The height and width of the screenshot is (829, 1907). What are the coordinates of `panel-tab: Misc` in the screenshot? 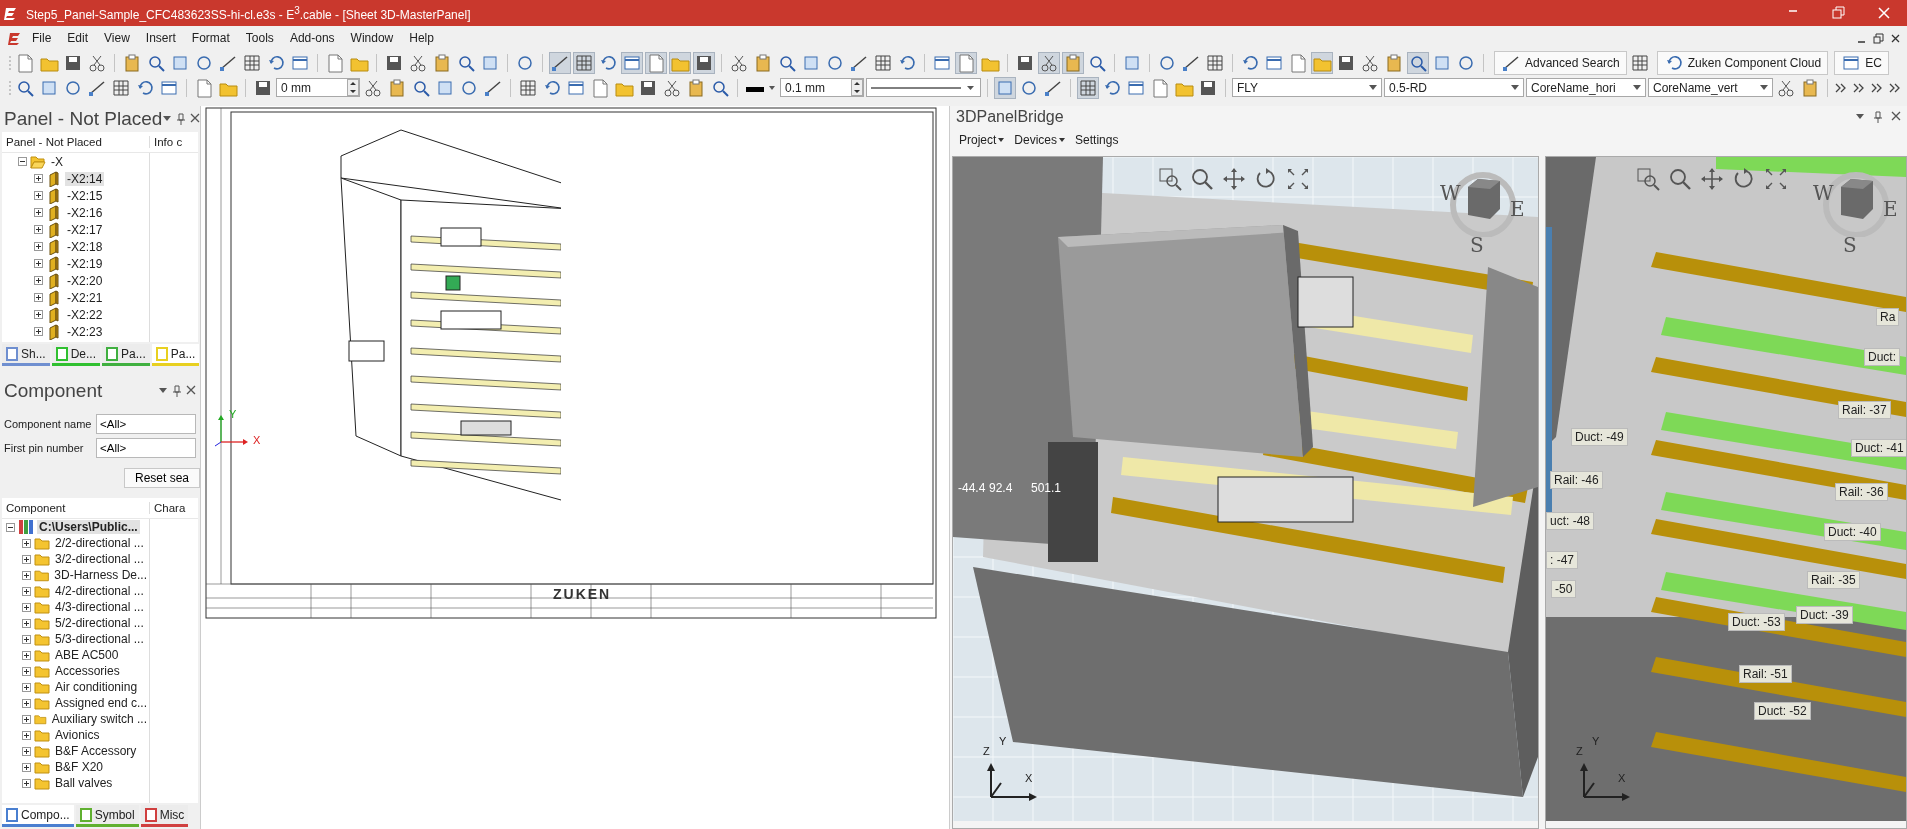 It's located at (164, 816).